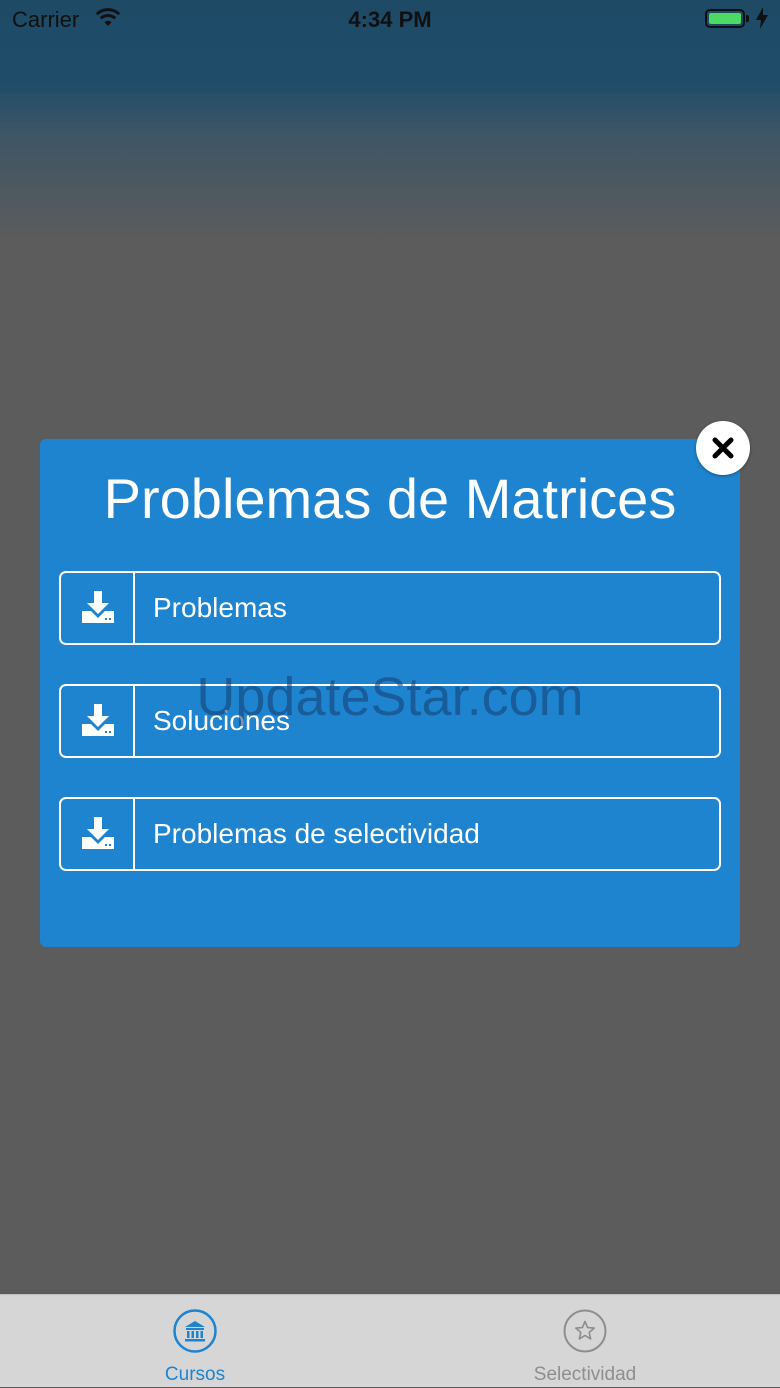 This screenshot has width=780, height=1388. Describe the element at coordinates (220, 607) in the screenshot. I see `button-label: Problemas` at that location.